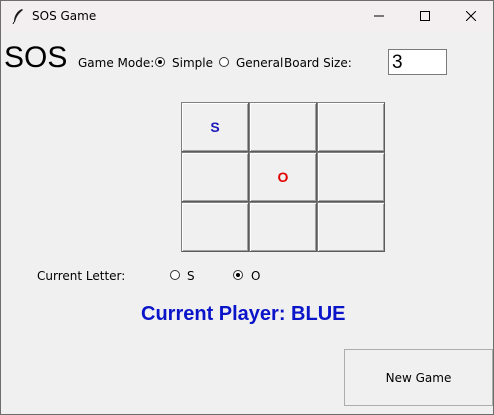  Describe the element at coordinates (160, 62) in the screenshot. I see `simple-mode-radio` at that location.